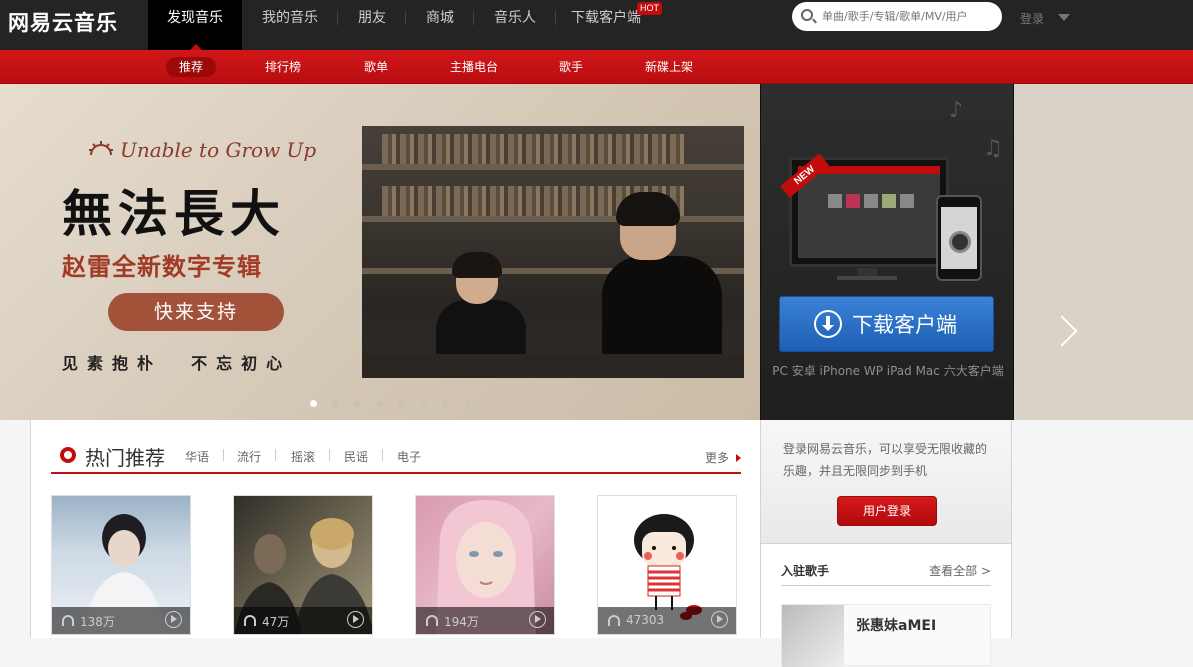 The image size is (1193, 667). I want to click on nav-musician-label: 音乐人, so click(515, 18).